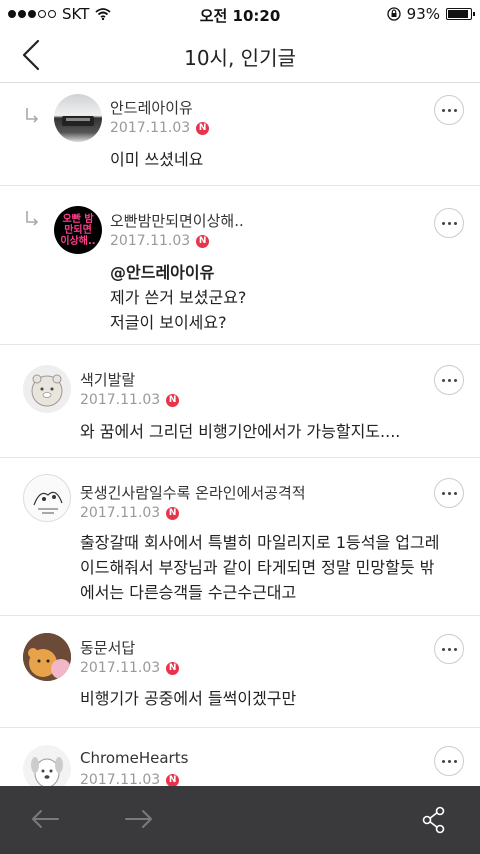  I want to click on bottom-toolbar, so click(240, 820).